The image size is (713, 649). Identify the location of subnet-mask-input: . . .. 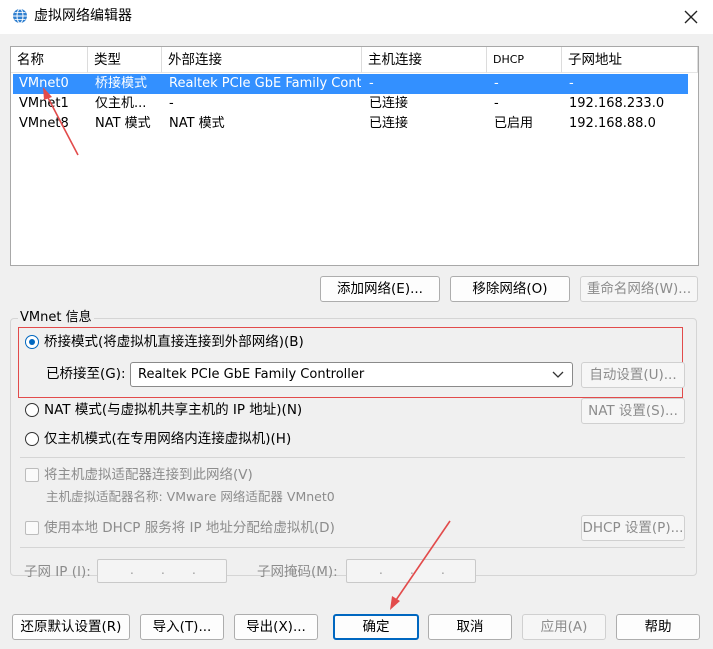
(411, 571).